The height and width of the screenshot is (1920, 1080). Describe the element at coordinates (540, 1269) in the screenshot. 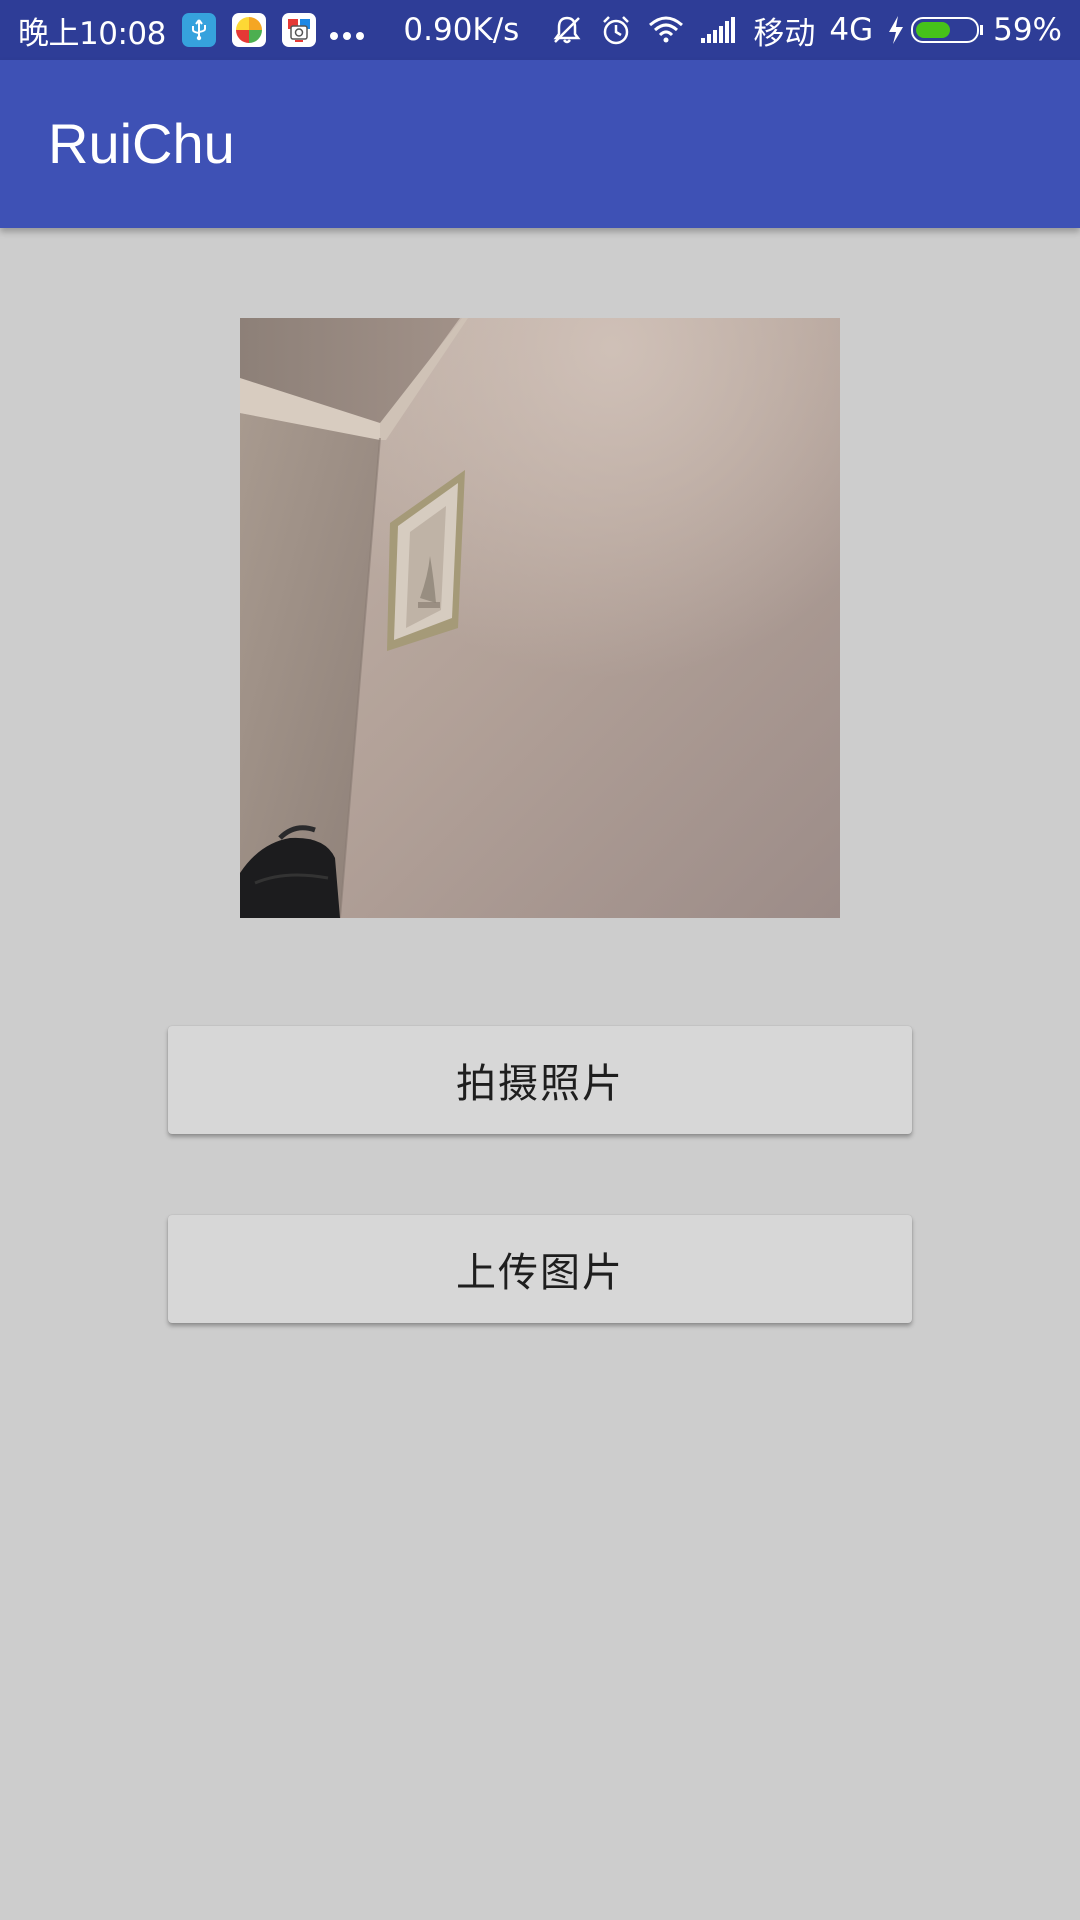

I see `upload-image-button: 上传图片` at that location.